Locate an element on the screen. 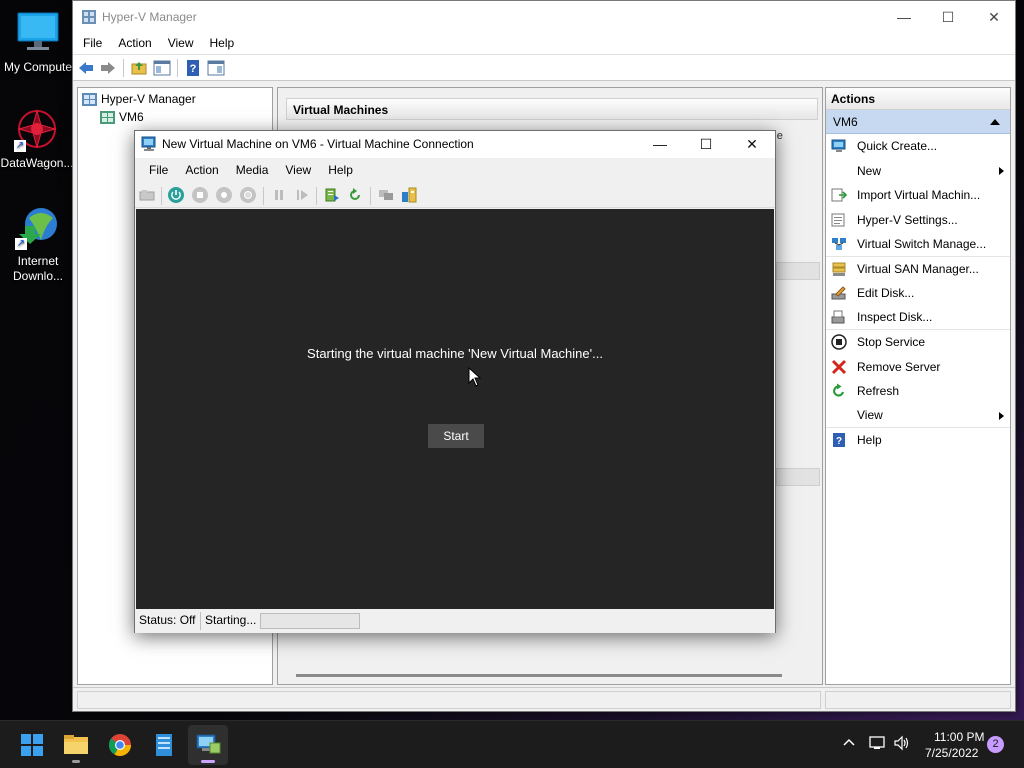 Image resolution: width=1024 pixels, height=768 pixels. toolbar-separator is located at coordinates (370, 196).